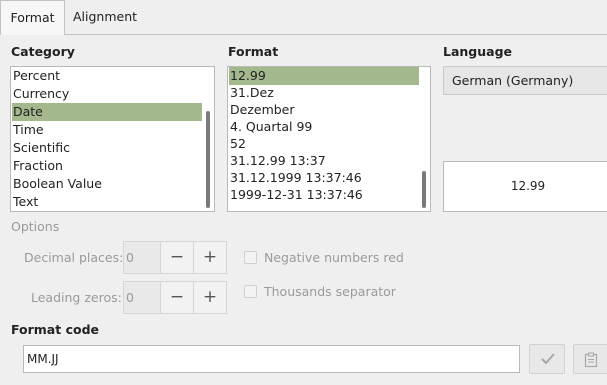 The image size is (607, 385). I want to click on category-item-fraction: Fraction, so click(107, 166).